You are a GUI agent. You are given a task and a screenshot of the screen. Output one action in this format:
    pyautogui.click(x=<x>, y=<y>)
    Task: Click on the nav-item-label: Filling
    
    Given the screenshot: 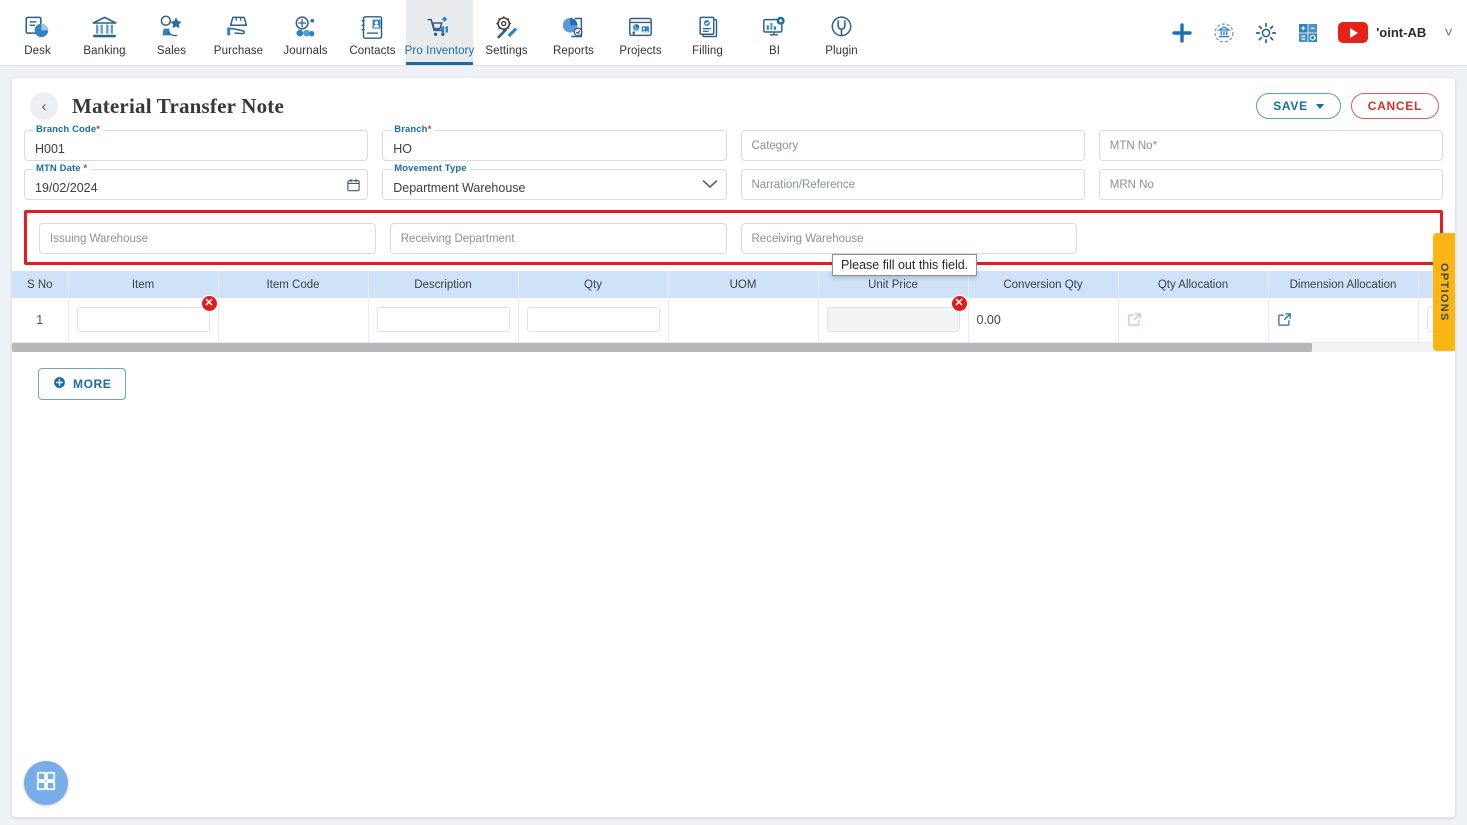 What is the action you would take?
    pyautogui.click(x=707, y=50)
    